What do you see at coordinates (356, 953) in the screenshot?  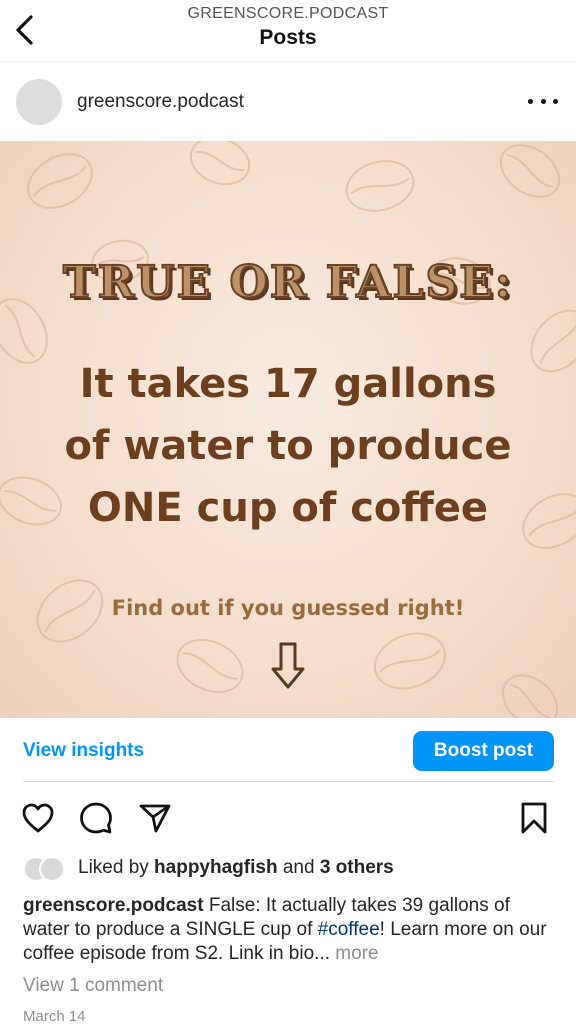 I see `caption-more-link: more` at bounding box center [356, 953].